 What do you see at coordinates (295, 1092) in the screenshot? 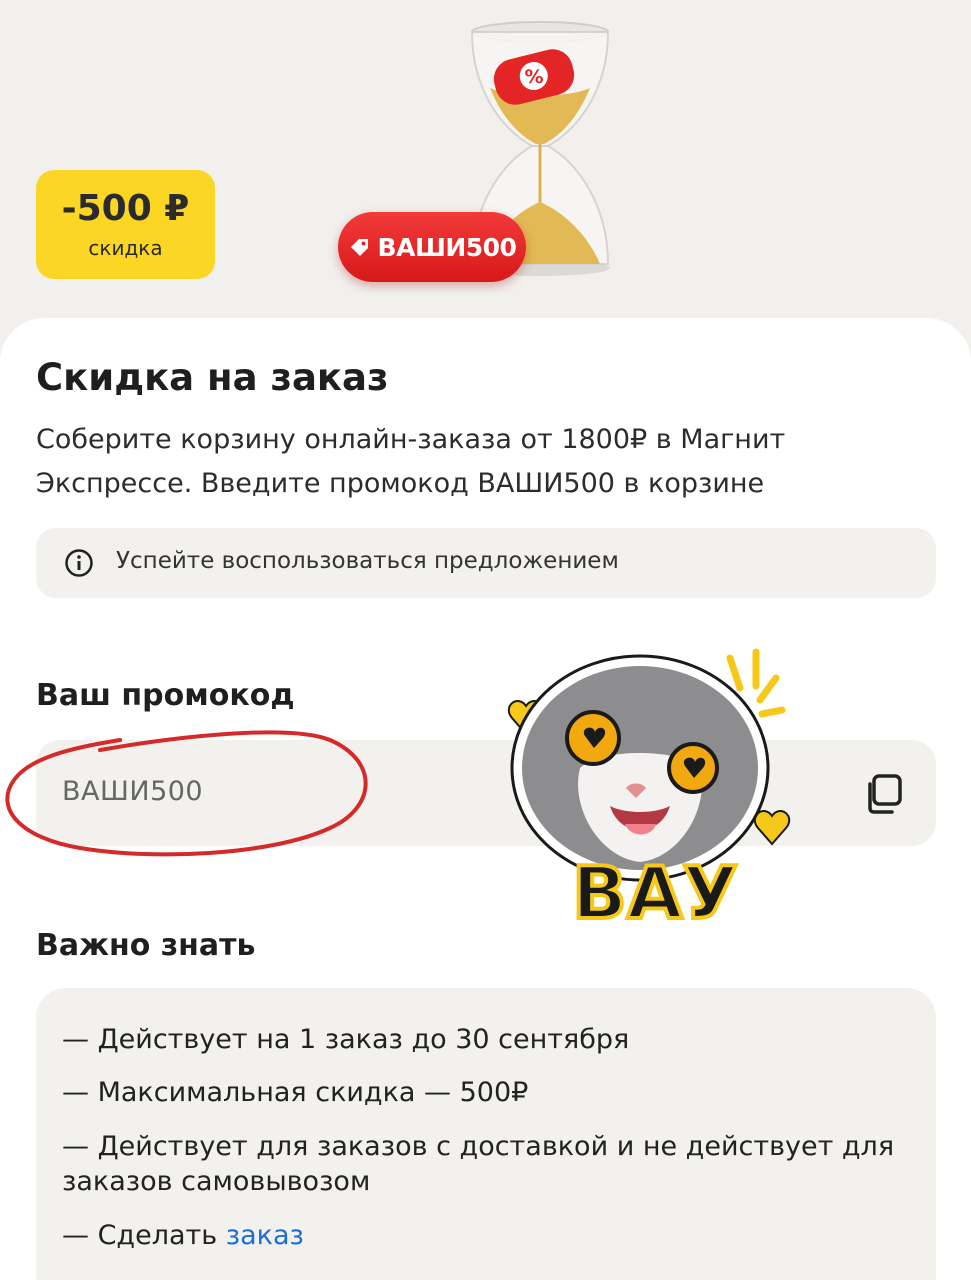
I see `rule-item: — Максимальная скидка — 500₽` at bounding box center [295, 1092].